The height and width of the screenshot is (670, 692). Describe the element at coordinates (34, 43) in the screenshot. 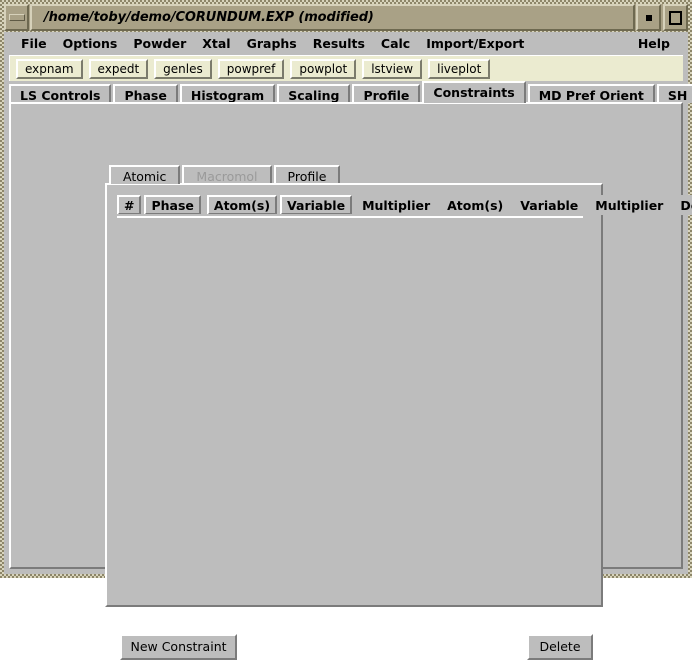

I see `menu-item-file: File` at that location.